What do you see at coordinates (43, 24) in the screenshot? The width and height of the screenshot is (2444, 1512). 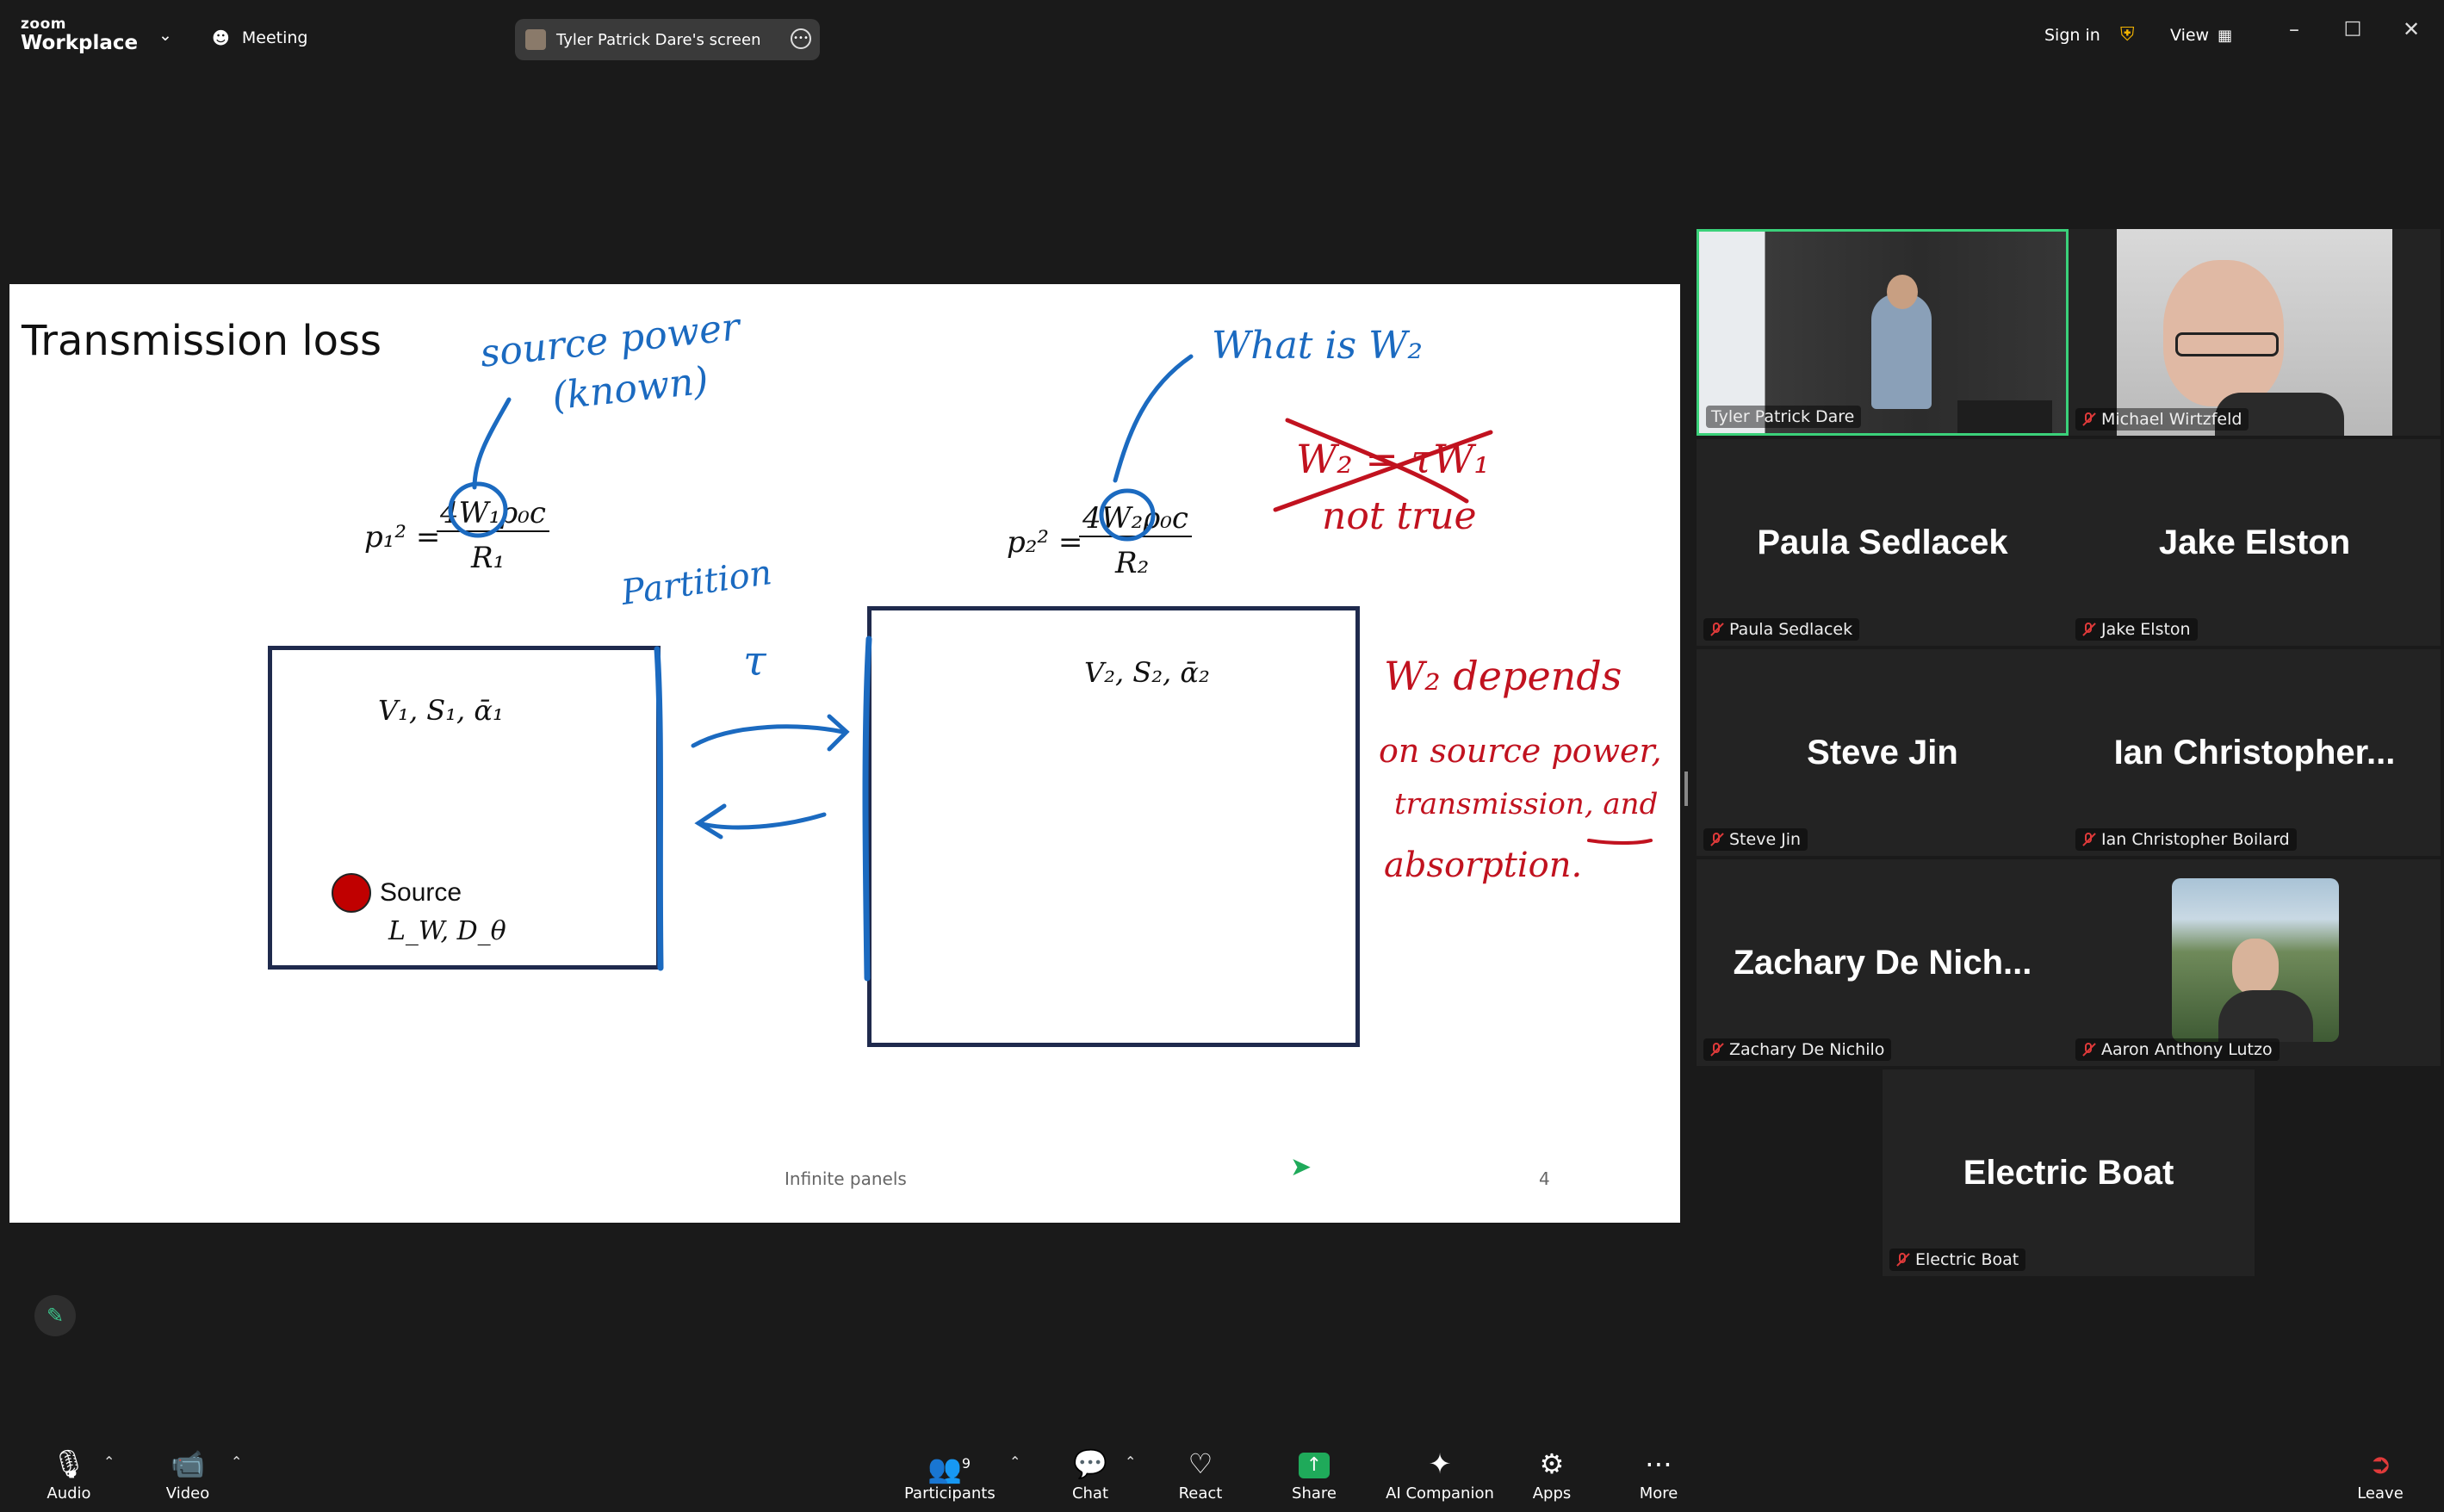 I see `logo-line-1: zoom` at bounding box center [43, 24].